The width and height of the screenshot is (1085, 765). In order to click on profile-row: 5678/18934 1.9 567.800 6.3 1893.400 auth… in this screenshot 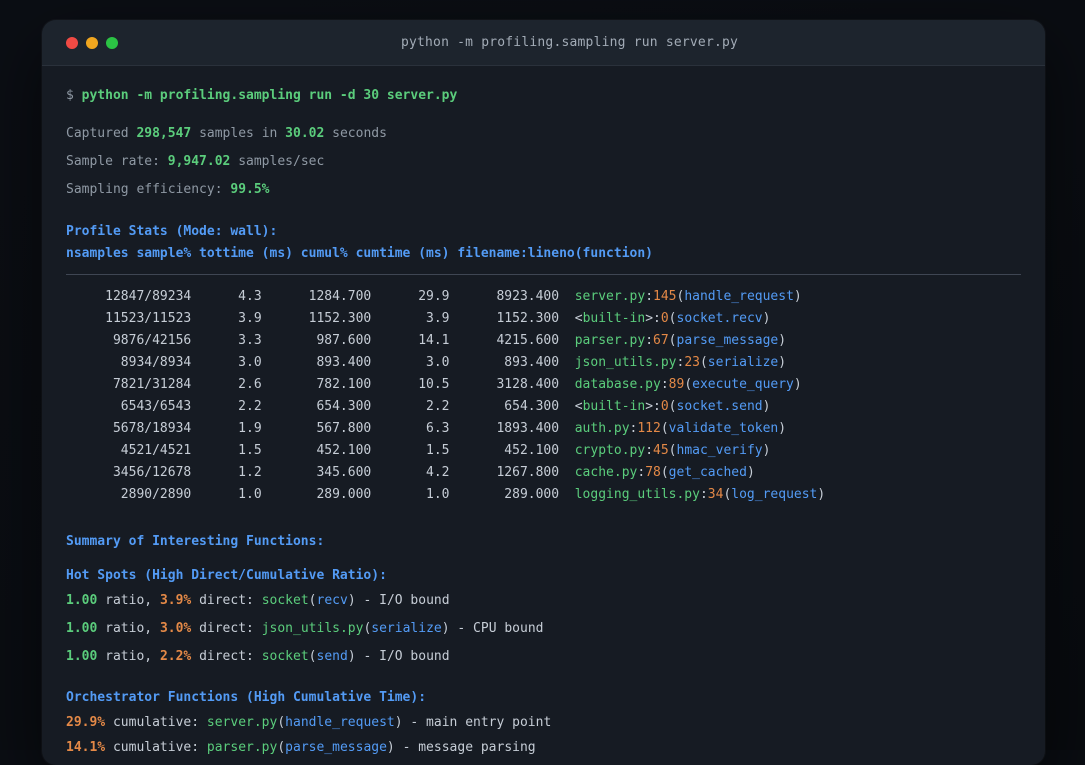, I will do `click(543, 429)`.